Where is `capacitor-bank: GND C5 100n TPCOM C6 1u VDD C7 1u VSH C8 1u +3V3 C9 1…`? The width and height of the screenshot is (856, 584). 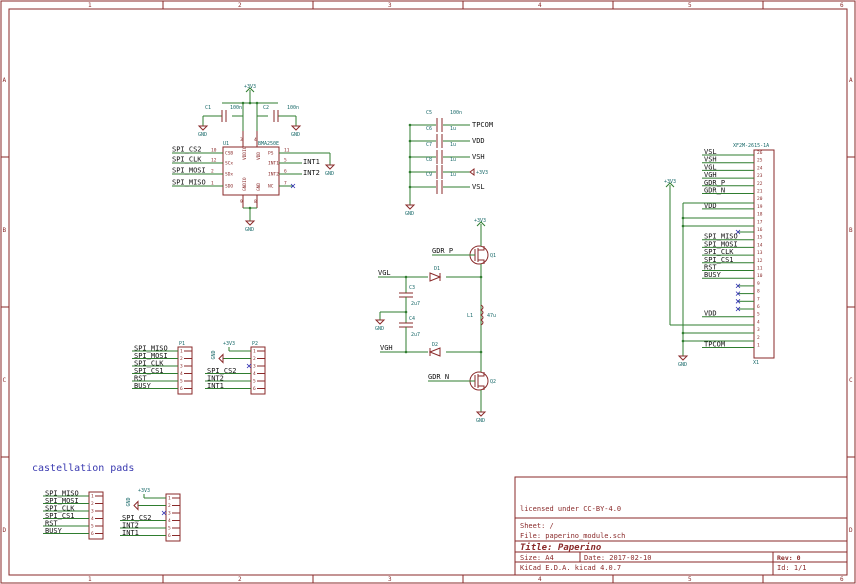
capacitor-bank: GND C5 100n TPCOM C6 1u VDD C7 1u VSH C8 1u +3V3 C9 1… is located at coordinates (448, 163).